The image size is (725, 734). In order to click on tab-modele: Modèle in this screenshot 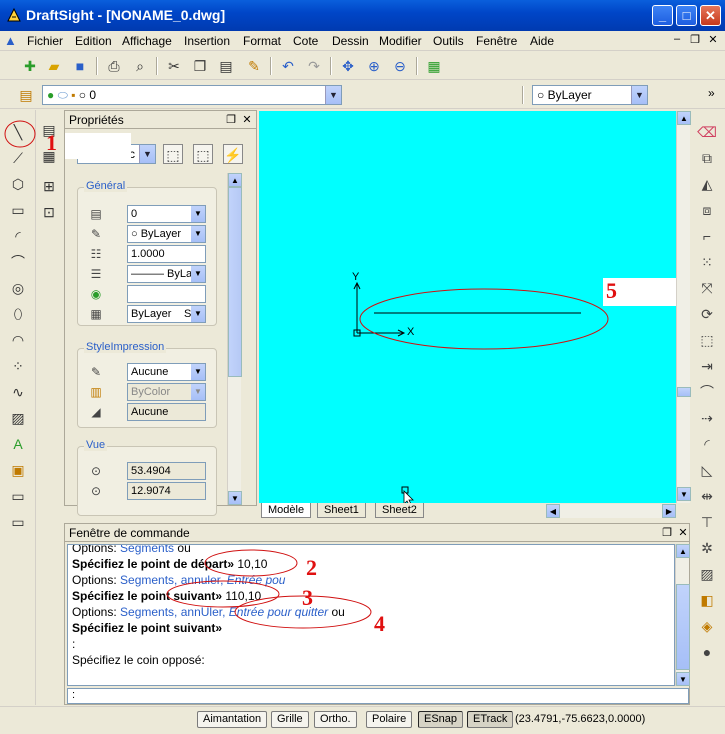, I will do `click(286, 510)`.